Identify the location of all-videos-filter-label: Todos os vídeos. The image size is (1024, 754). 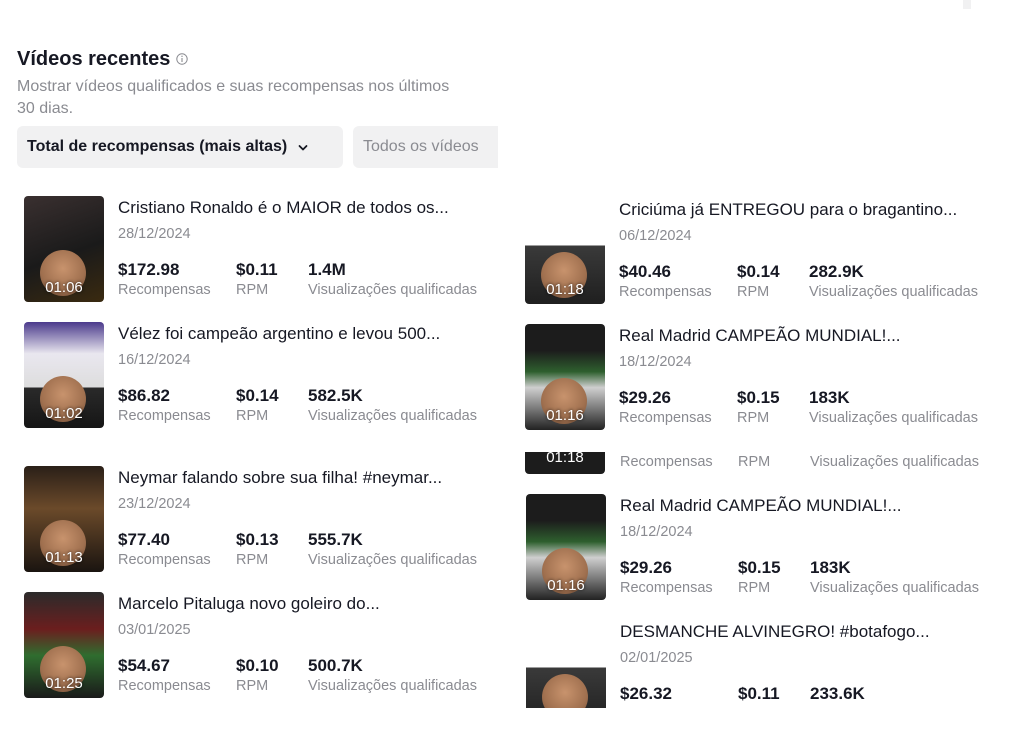
(421, 146).